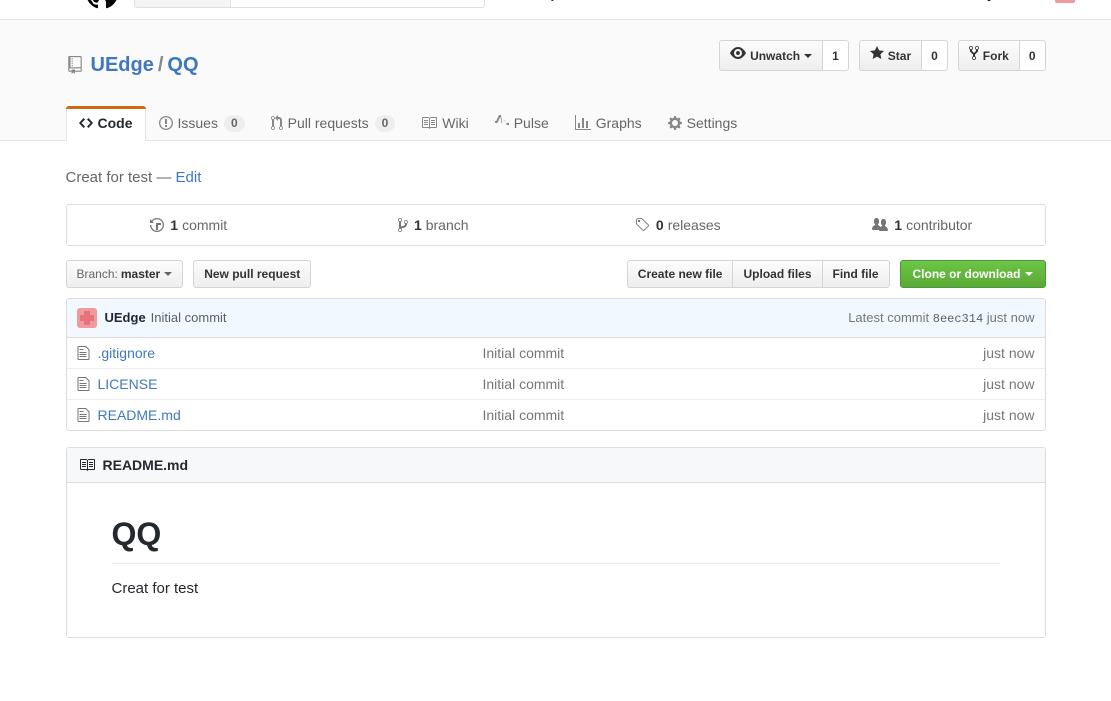 This screenshot has height=701, width=1111. I want to click on file-name-link: README.md, so click(290, 415).